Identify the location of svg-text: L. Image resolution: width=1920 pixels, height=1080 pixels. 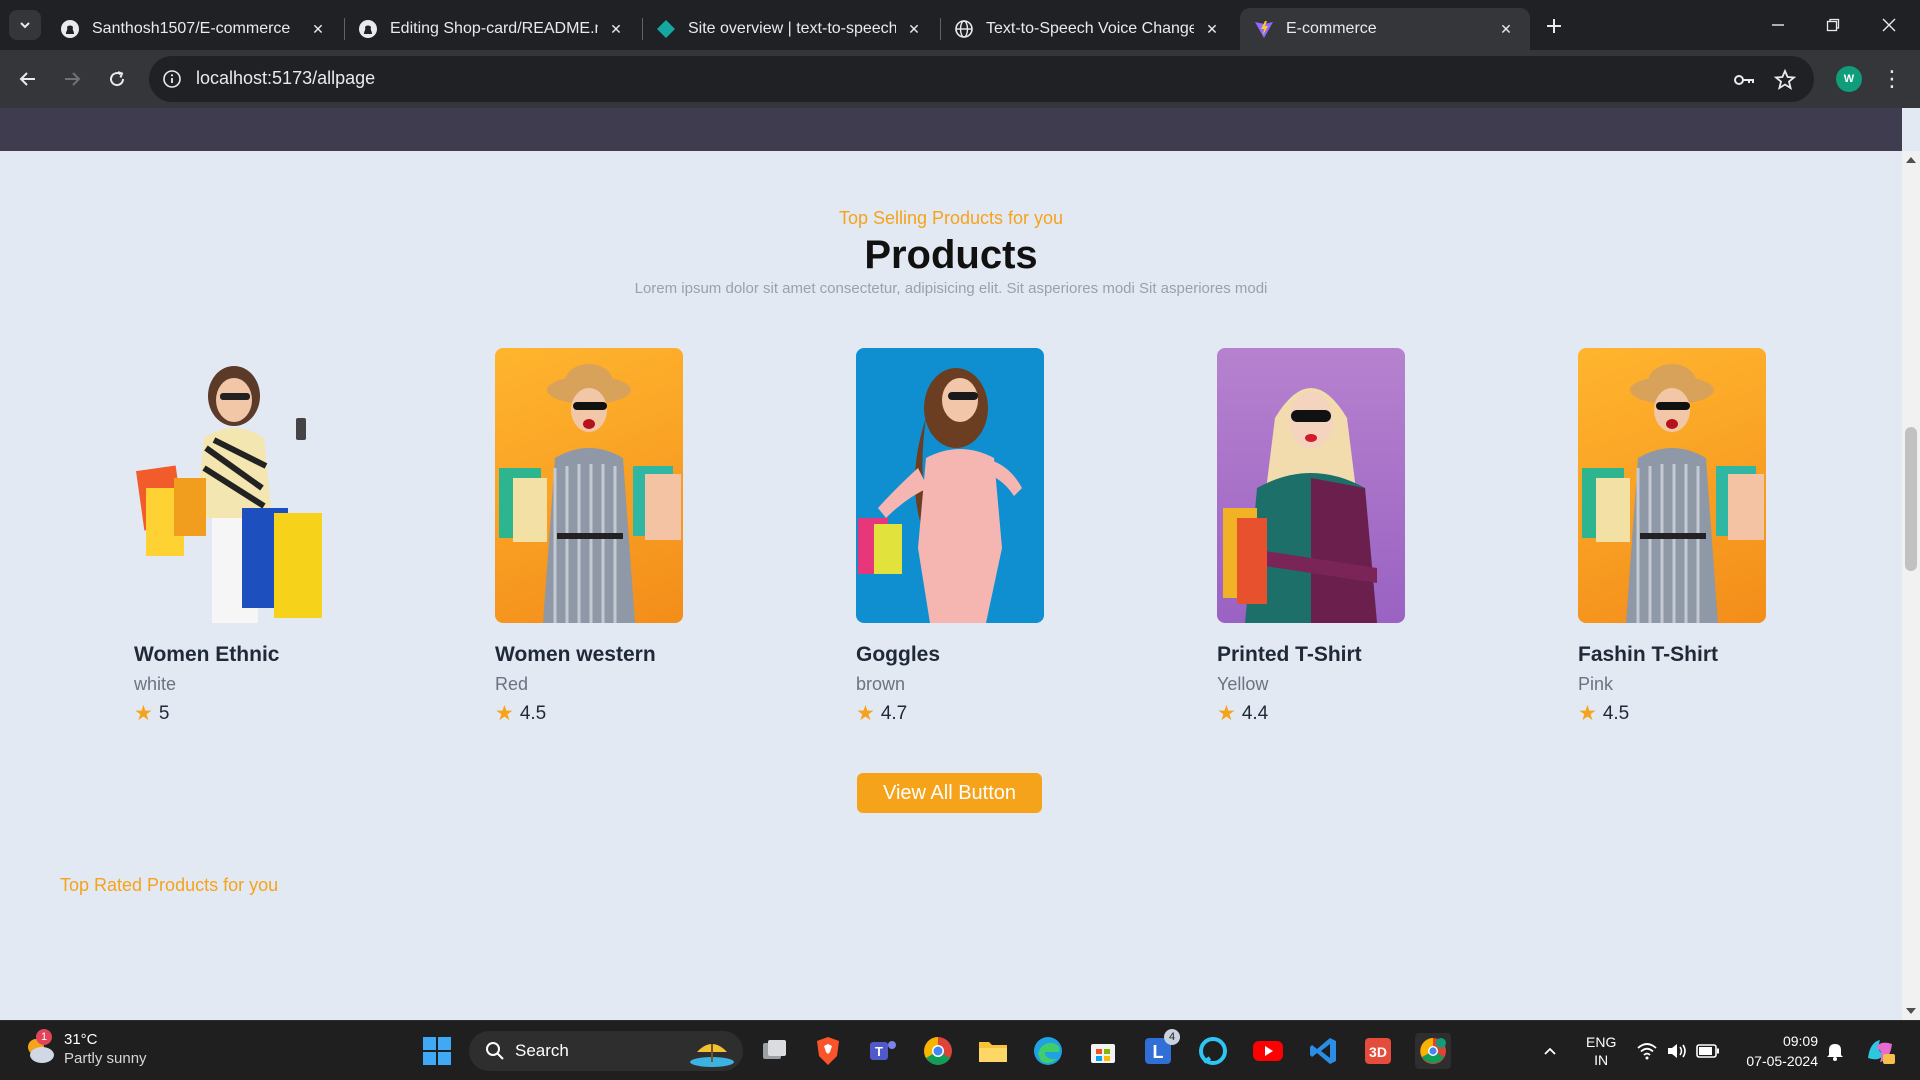
(1158, 1052).